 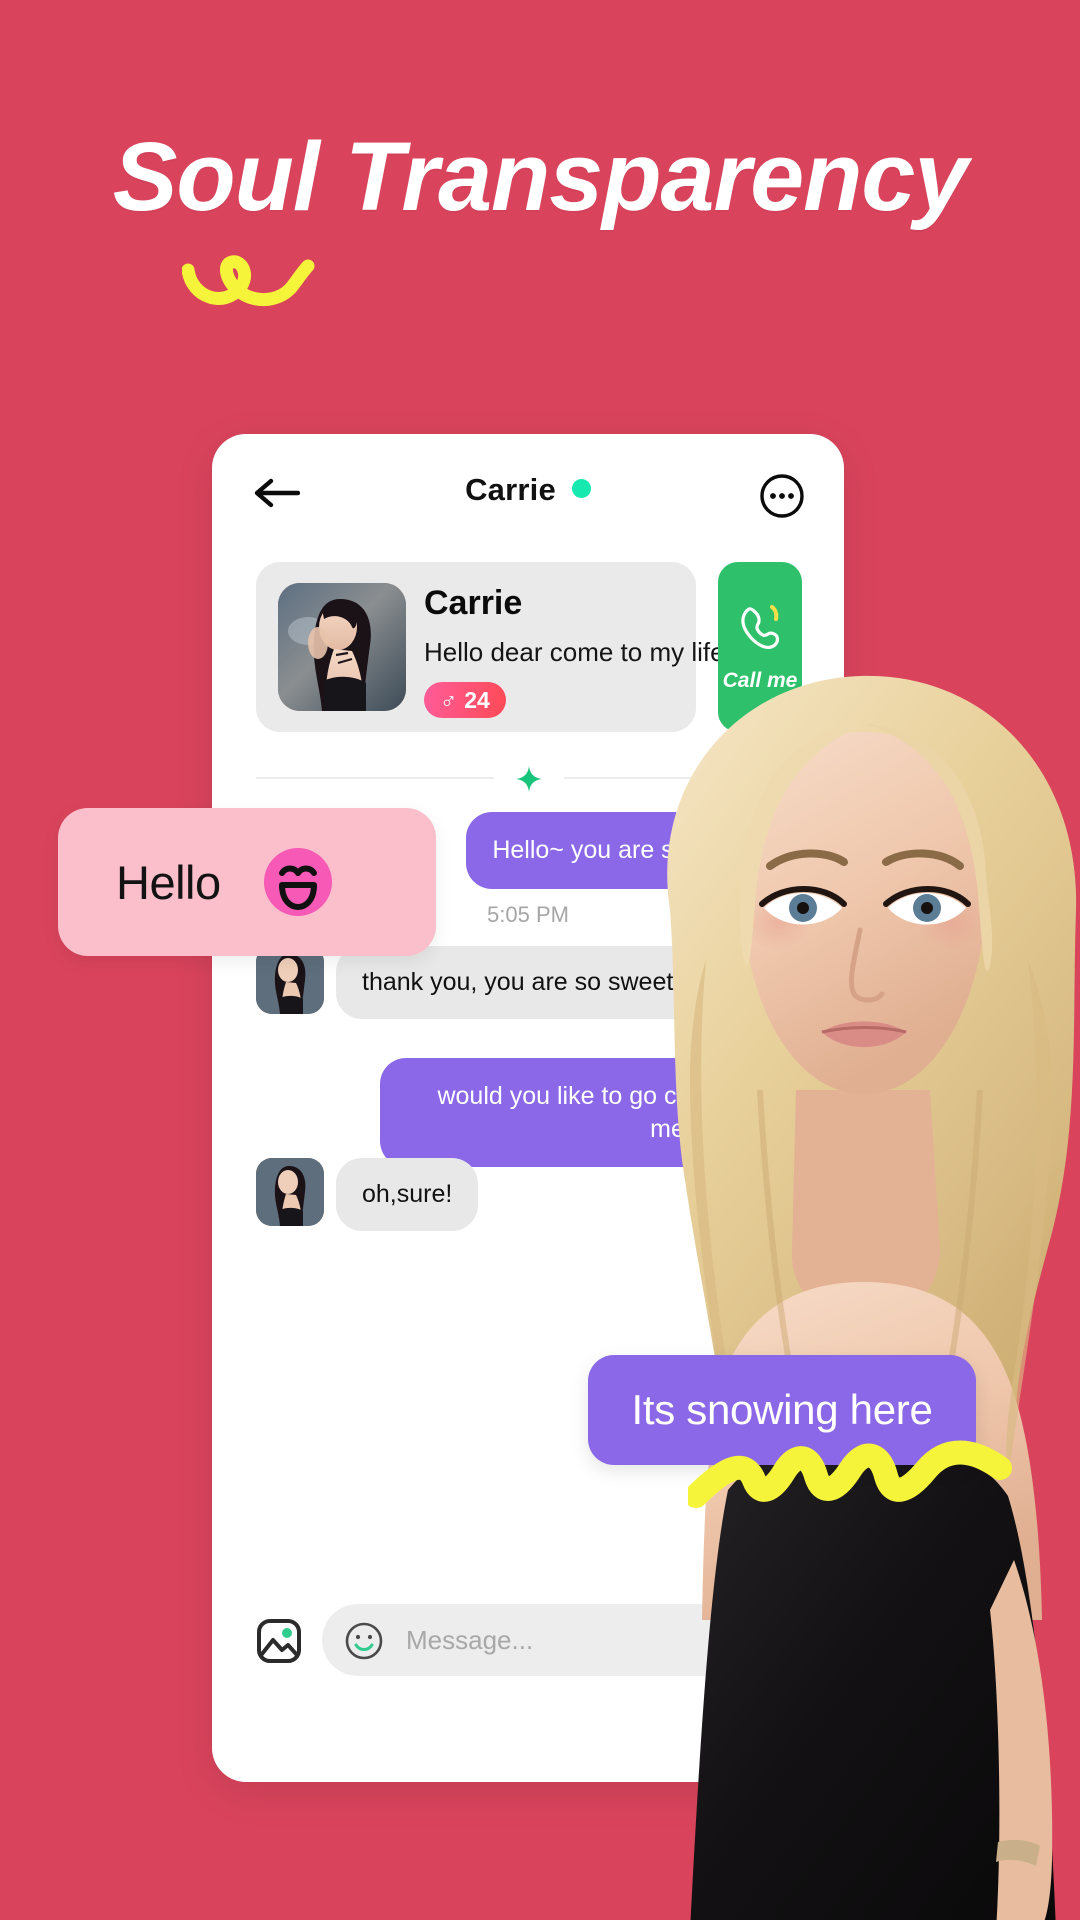 I want to click on online-dot-icon, so click(x=581, y=488).